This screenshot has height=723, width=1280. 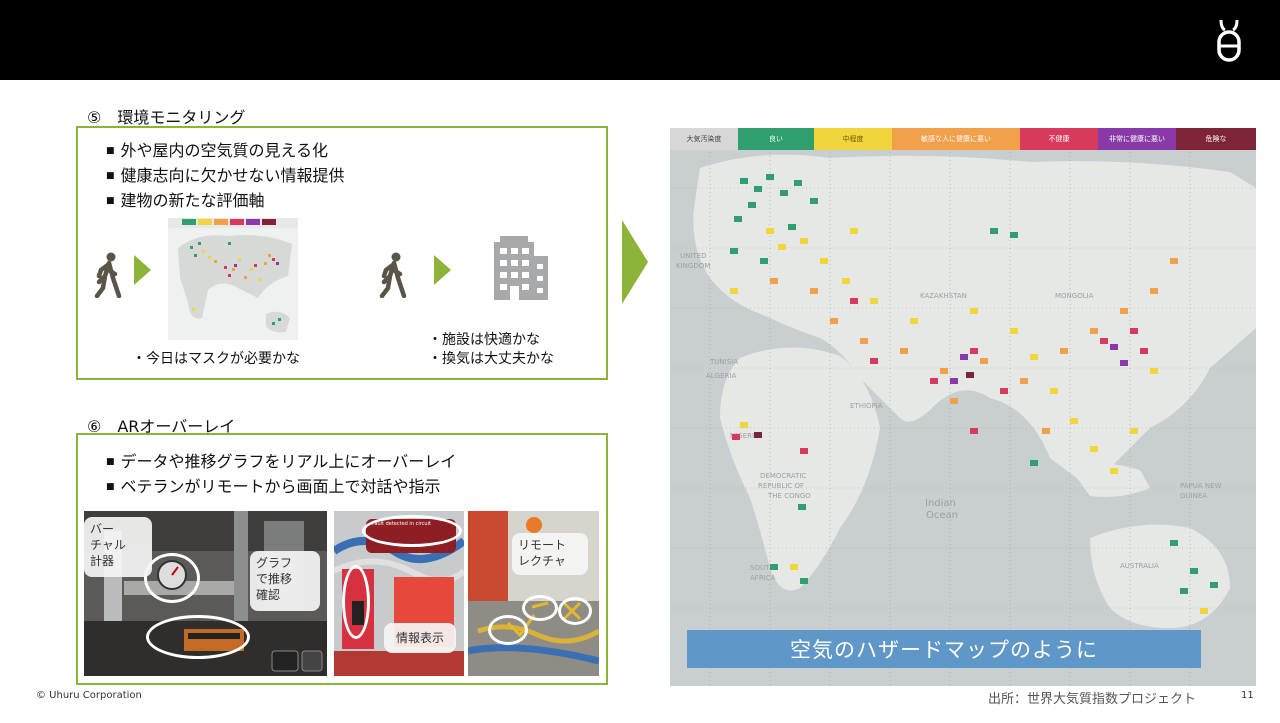 What do you see at coordinates (763, 578) in the screenshot?
I see `svg-text: AFRICA` at bounding box center [763, 578].